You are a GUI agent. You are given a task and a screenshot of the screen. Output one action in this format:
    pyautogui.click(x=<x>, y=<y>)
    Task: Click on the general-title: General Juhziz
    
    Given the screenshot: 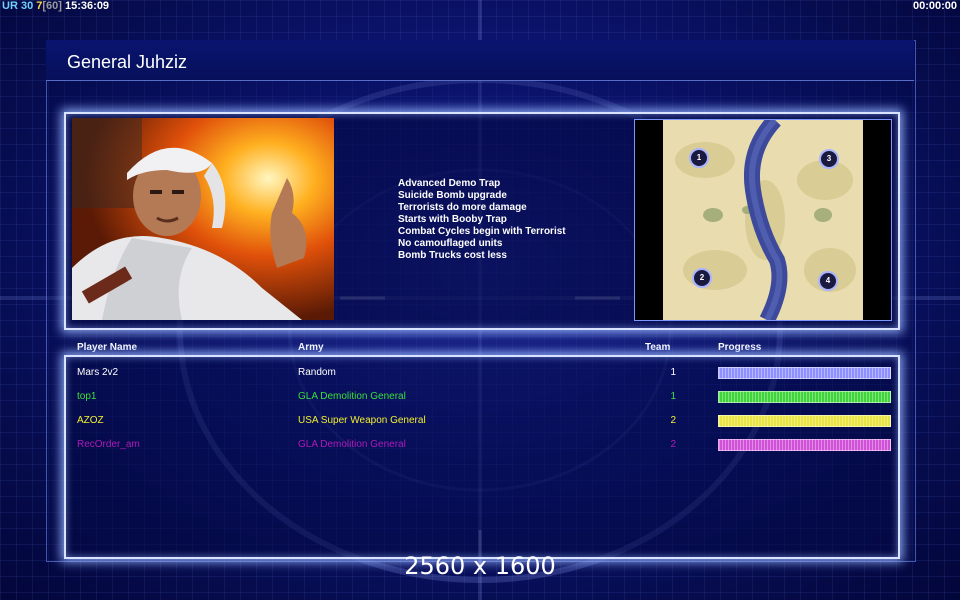 What is the action you would take?
    pyautogui.click(x=127, y=62)
    